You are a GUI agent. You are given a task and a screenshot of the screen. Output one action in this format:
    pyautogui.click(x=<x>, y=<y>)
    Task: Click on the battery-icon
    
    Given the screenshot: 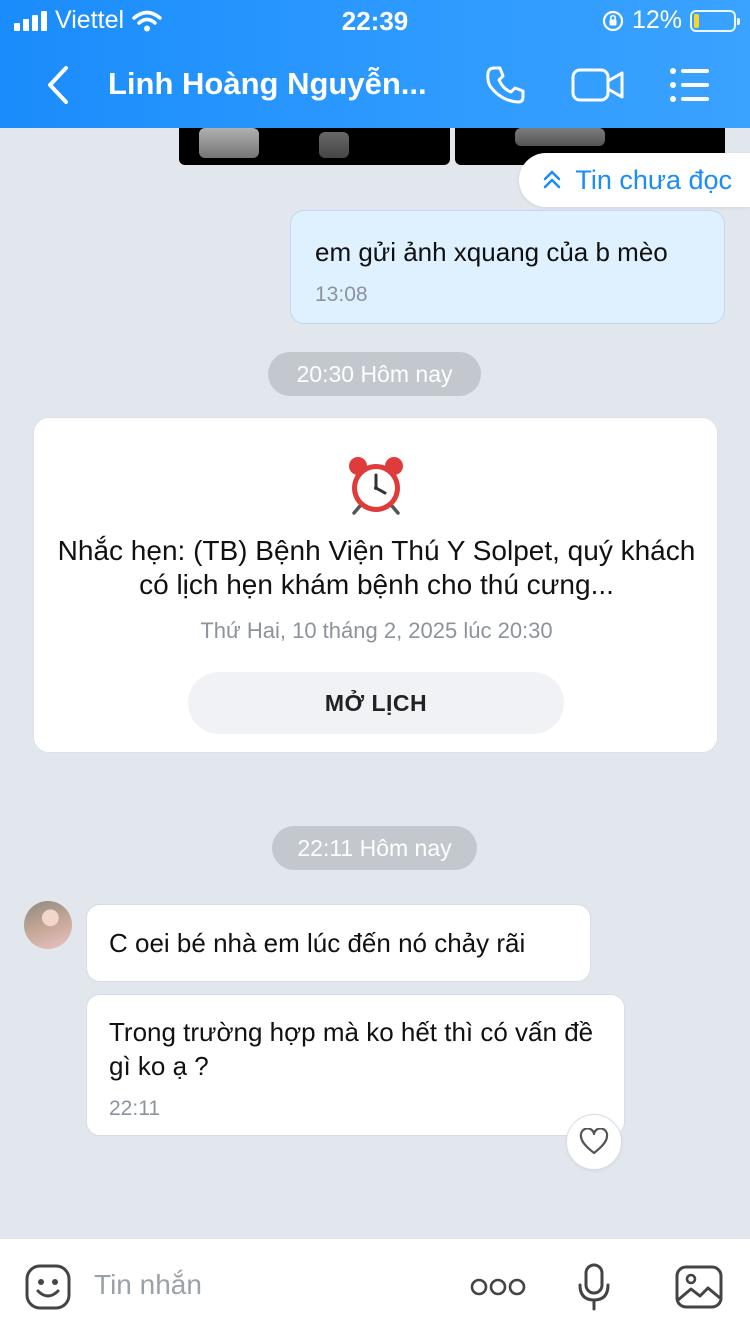 What is the action you would take?
    pyautogui.click(x=715, y=20)
    